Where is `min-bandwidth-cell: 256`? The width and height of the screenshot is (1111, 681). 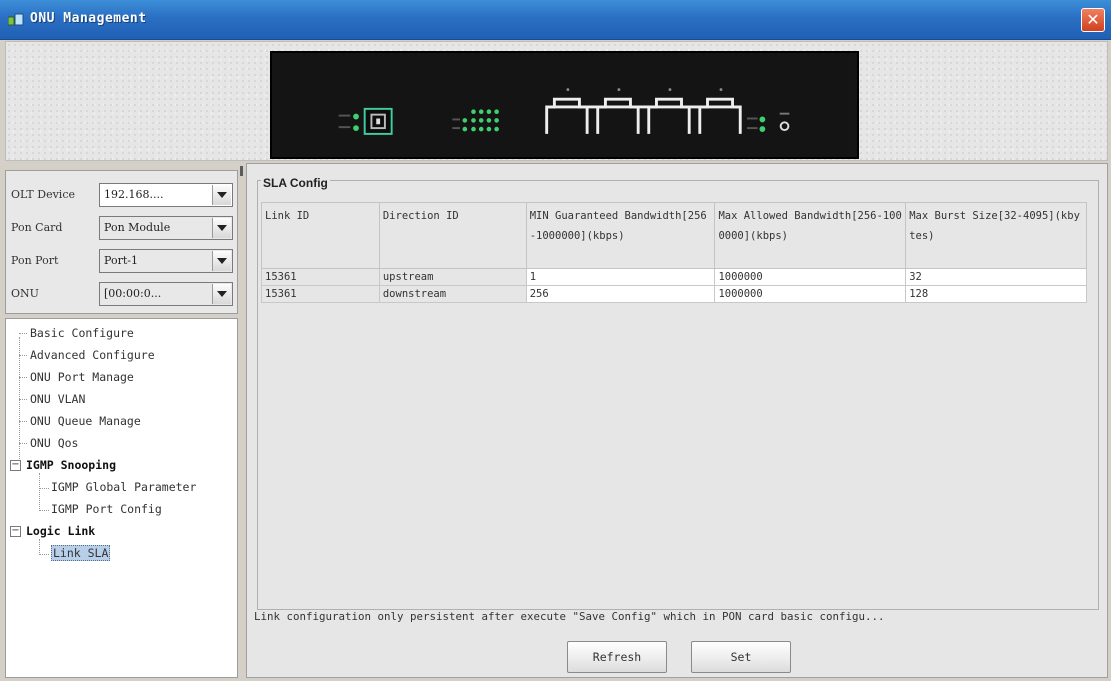
min-bandwidth-cell: 256 is located at coordinates (620, 294).